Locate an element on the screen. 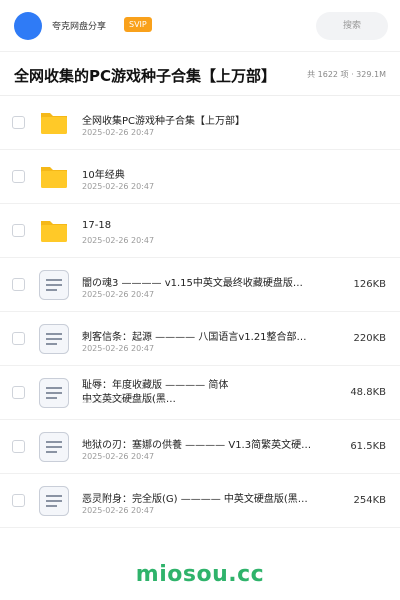 This screenshot has height=600, width=400. item-name: 17-18 is located at coordinates (97, 225).